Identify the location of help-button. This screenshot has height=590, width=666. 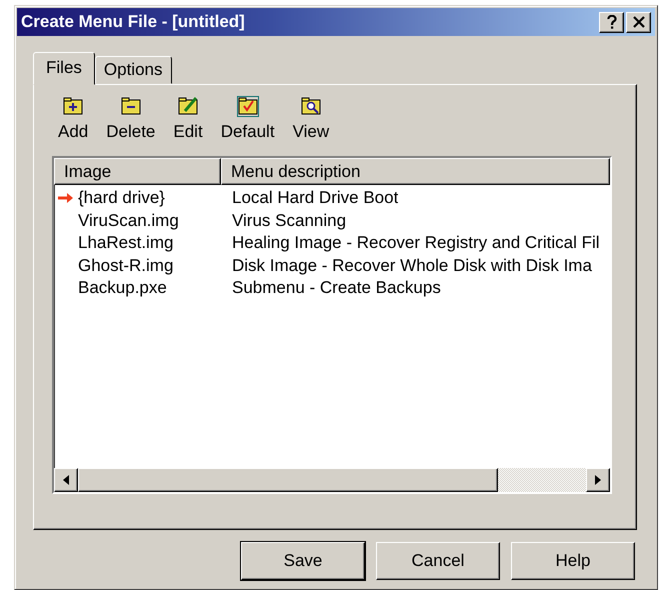
(611, 22).